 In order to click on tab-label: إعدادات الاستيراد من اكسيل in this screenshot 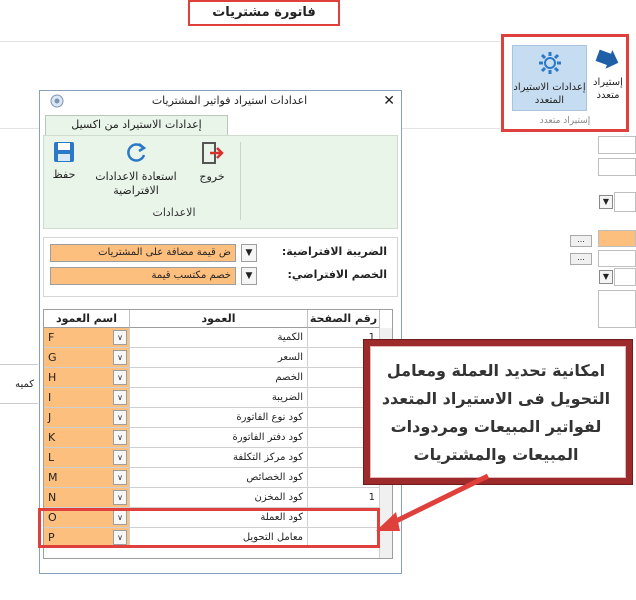, I will do `click(136, 124)`.